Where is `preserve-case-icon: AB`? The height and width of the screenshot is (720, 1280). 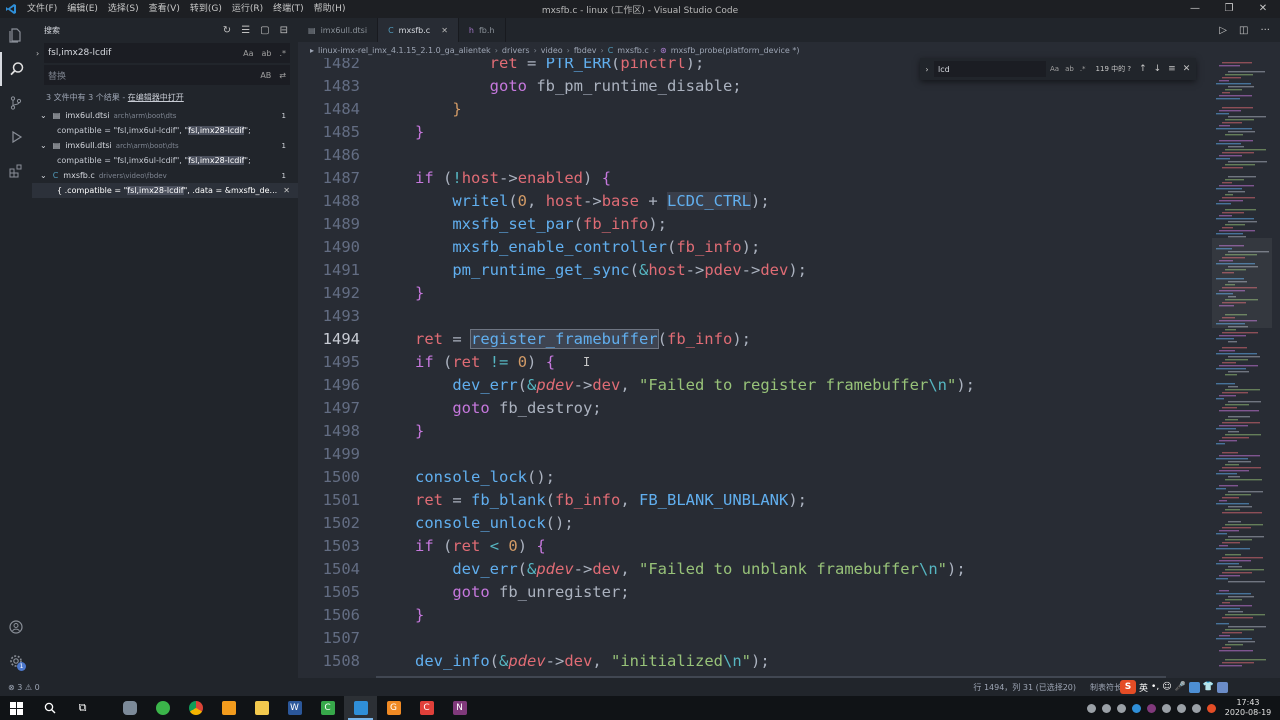
preserve-case-icon: AB is located at coordinates (265, 75).